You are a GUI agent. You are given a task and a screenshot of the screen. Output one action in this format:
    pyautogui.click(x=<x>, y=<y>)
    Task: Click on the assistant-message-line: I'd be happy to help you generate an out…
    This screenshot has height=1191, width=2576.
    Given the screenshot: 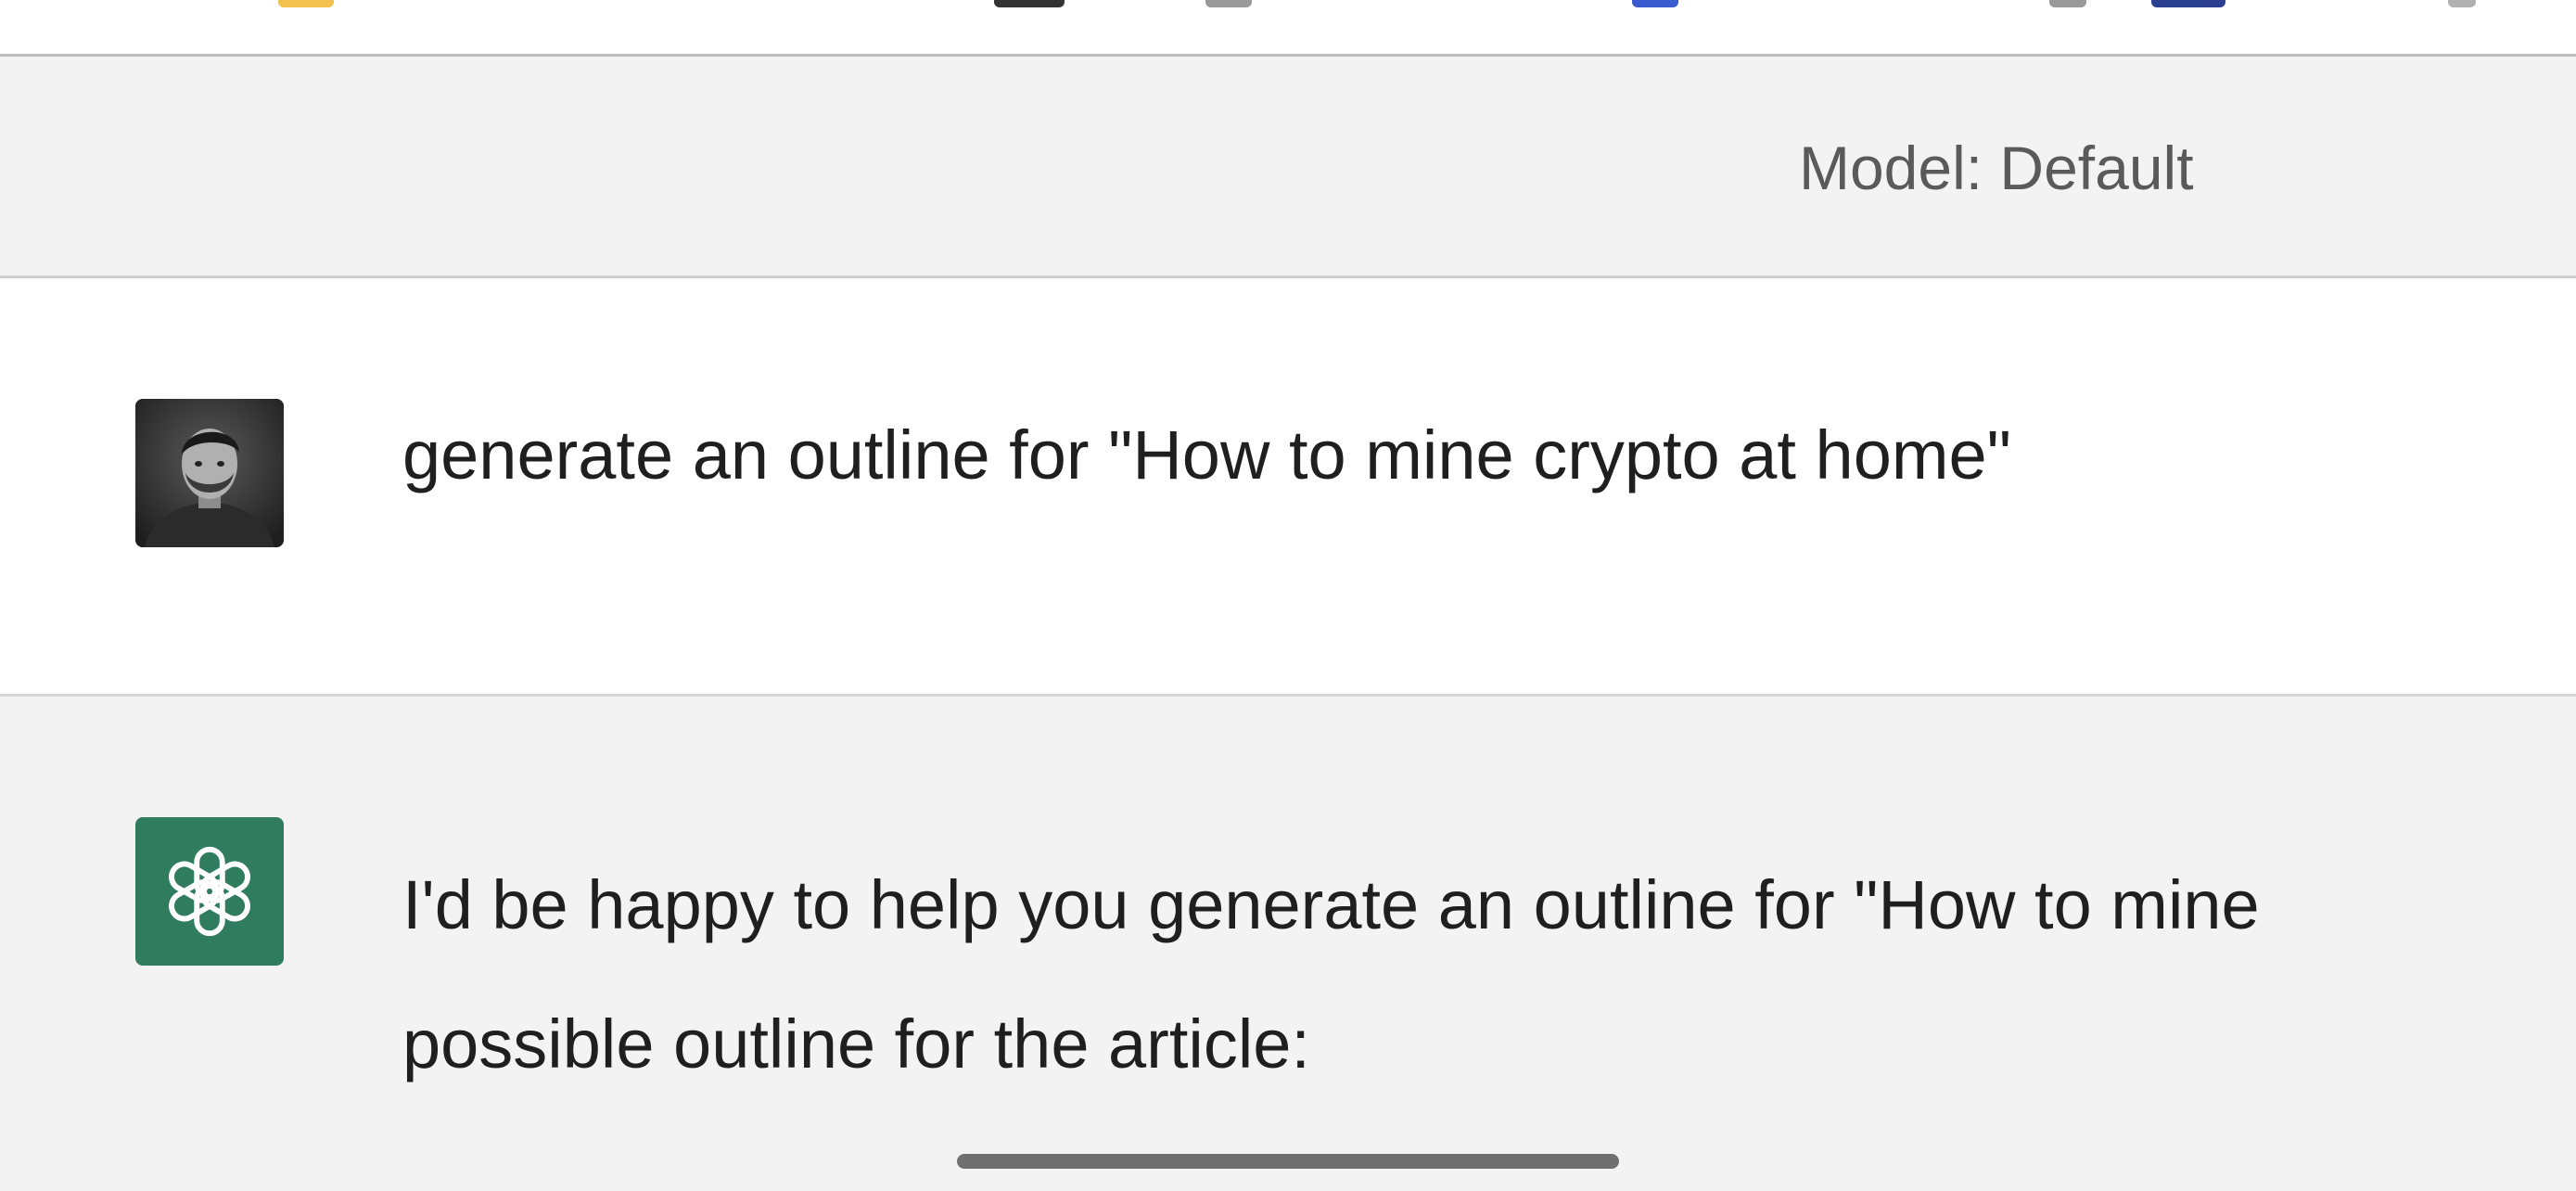 What is the action you would take?
    pyautogui.click(x=1331, y=905)
    